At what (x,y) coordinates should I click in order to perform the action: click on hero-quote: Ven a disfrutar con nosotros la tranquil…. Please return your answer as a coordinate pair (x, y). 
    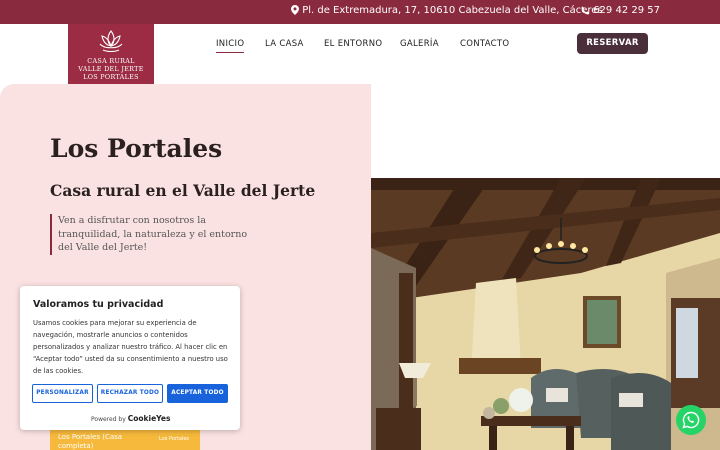
    Looking at the image, I should click on (155, 234).